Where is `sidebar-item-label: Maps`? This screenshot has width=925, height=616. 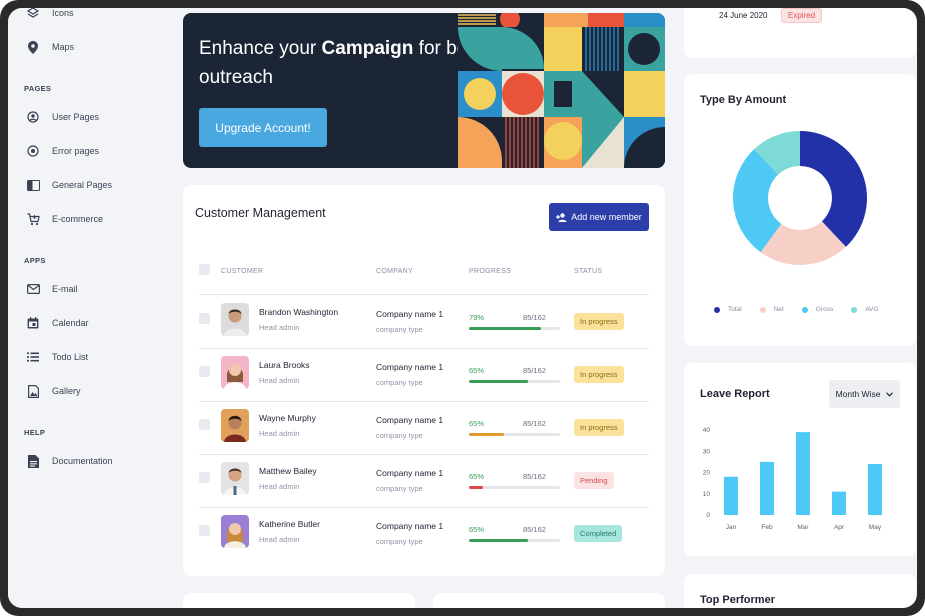 sidebar-item-label: Maps is located at coordinates (63, 47).